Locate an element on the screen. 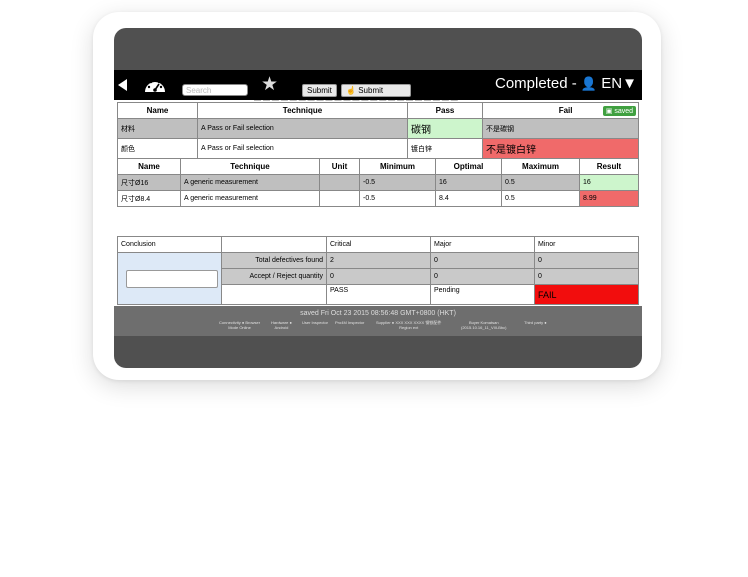  fail-option: 不是碳钢 is located at coordinates (560, 128).